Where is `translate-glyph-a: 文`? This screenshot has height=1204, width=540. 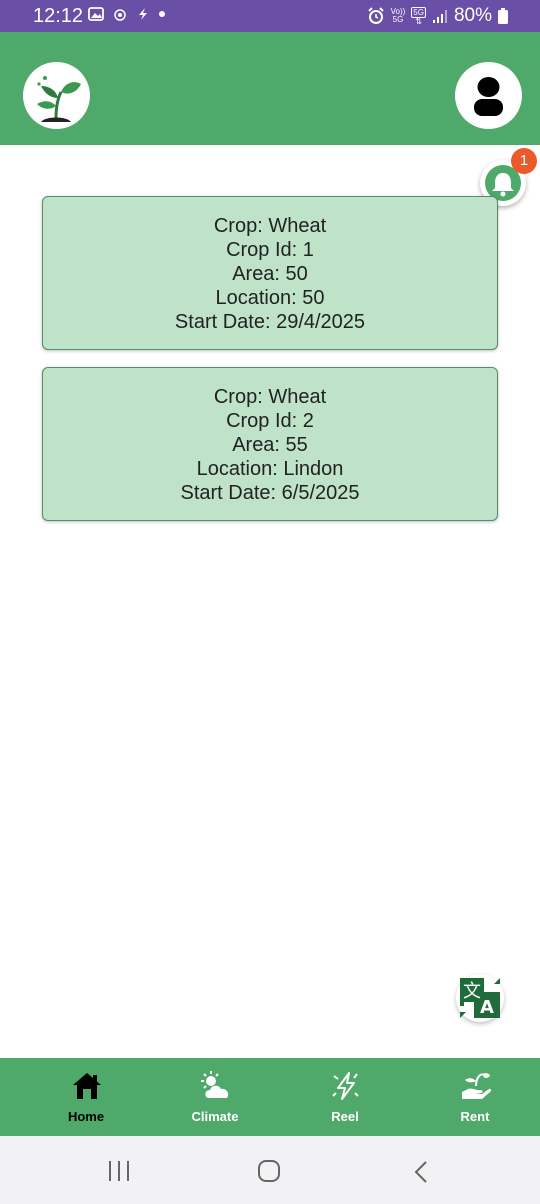 translate-glyph-a: 文 is located at coordinates (472, 991).